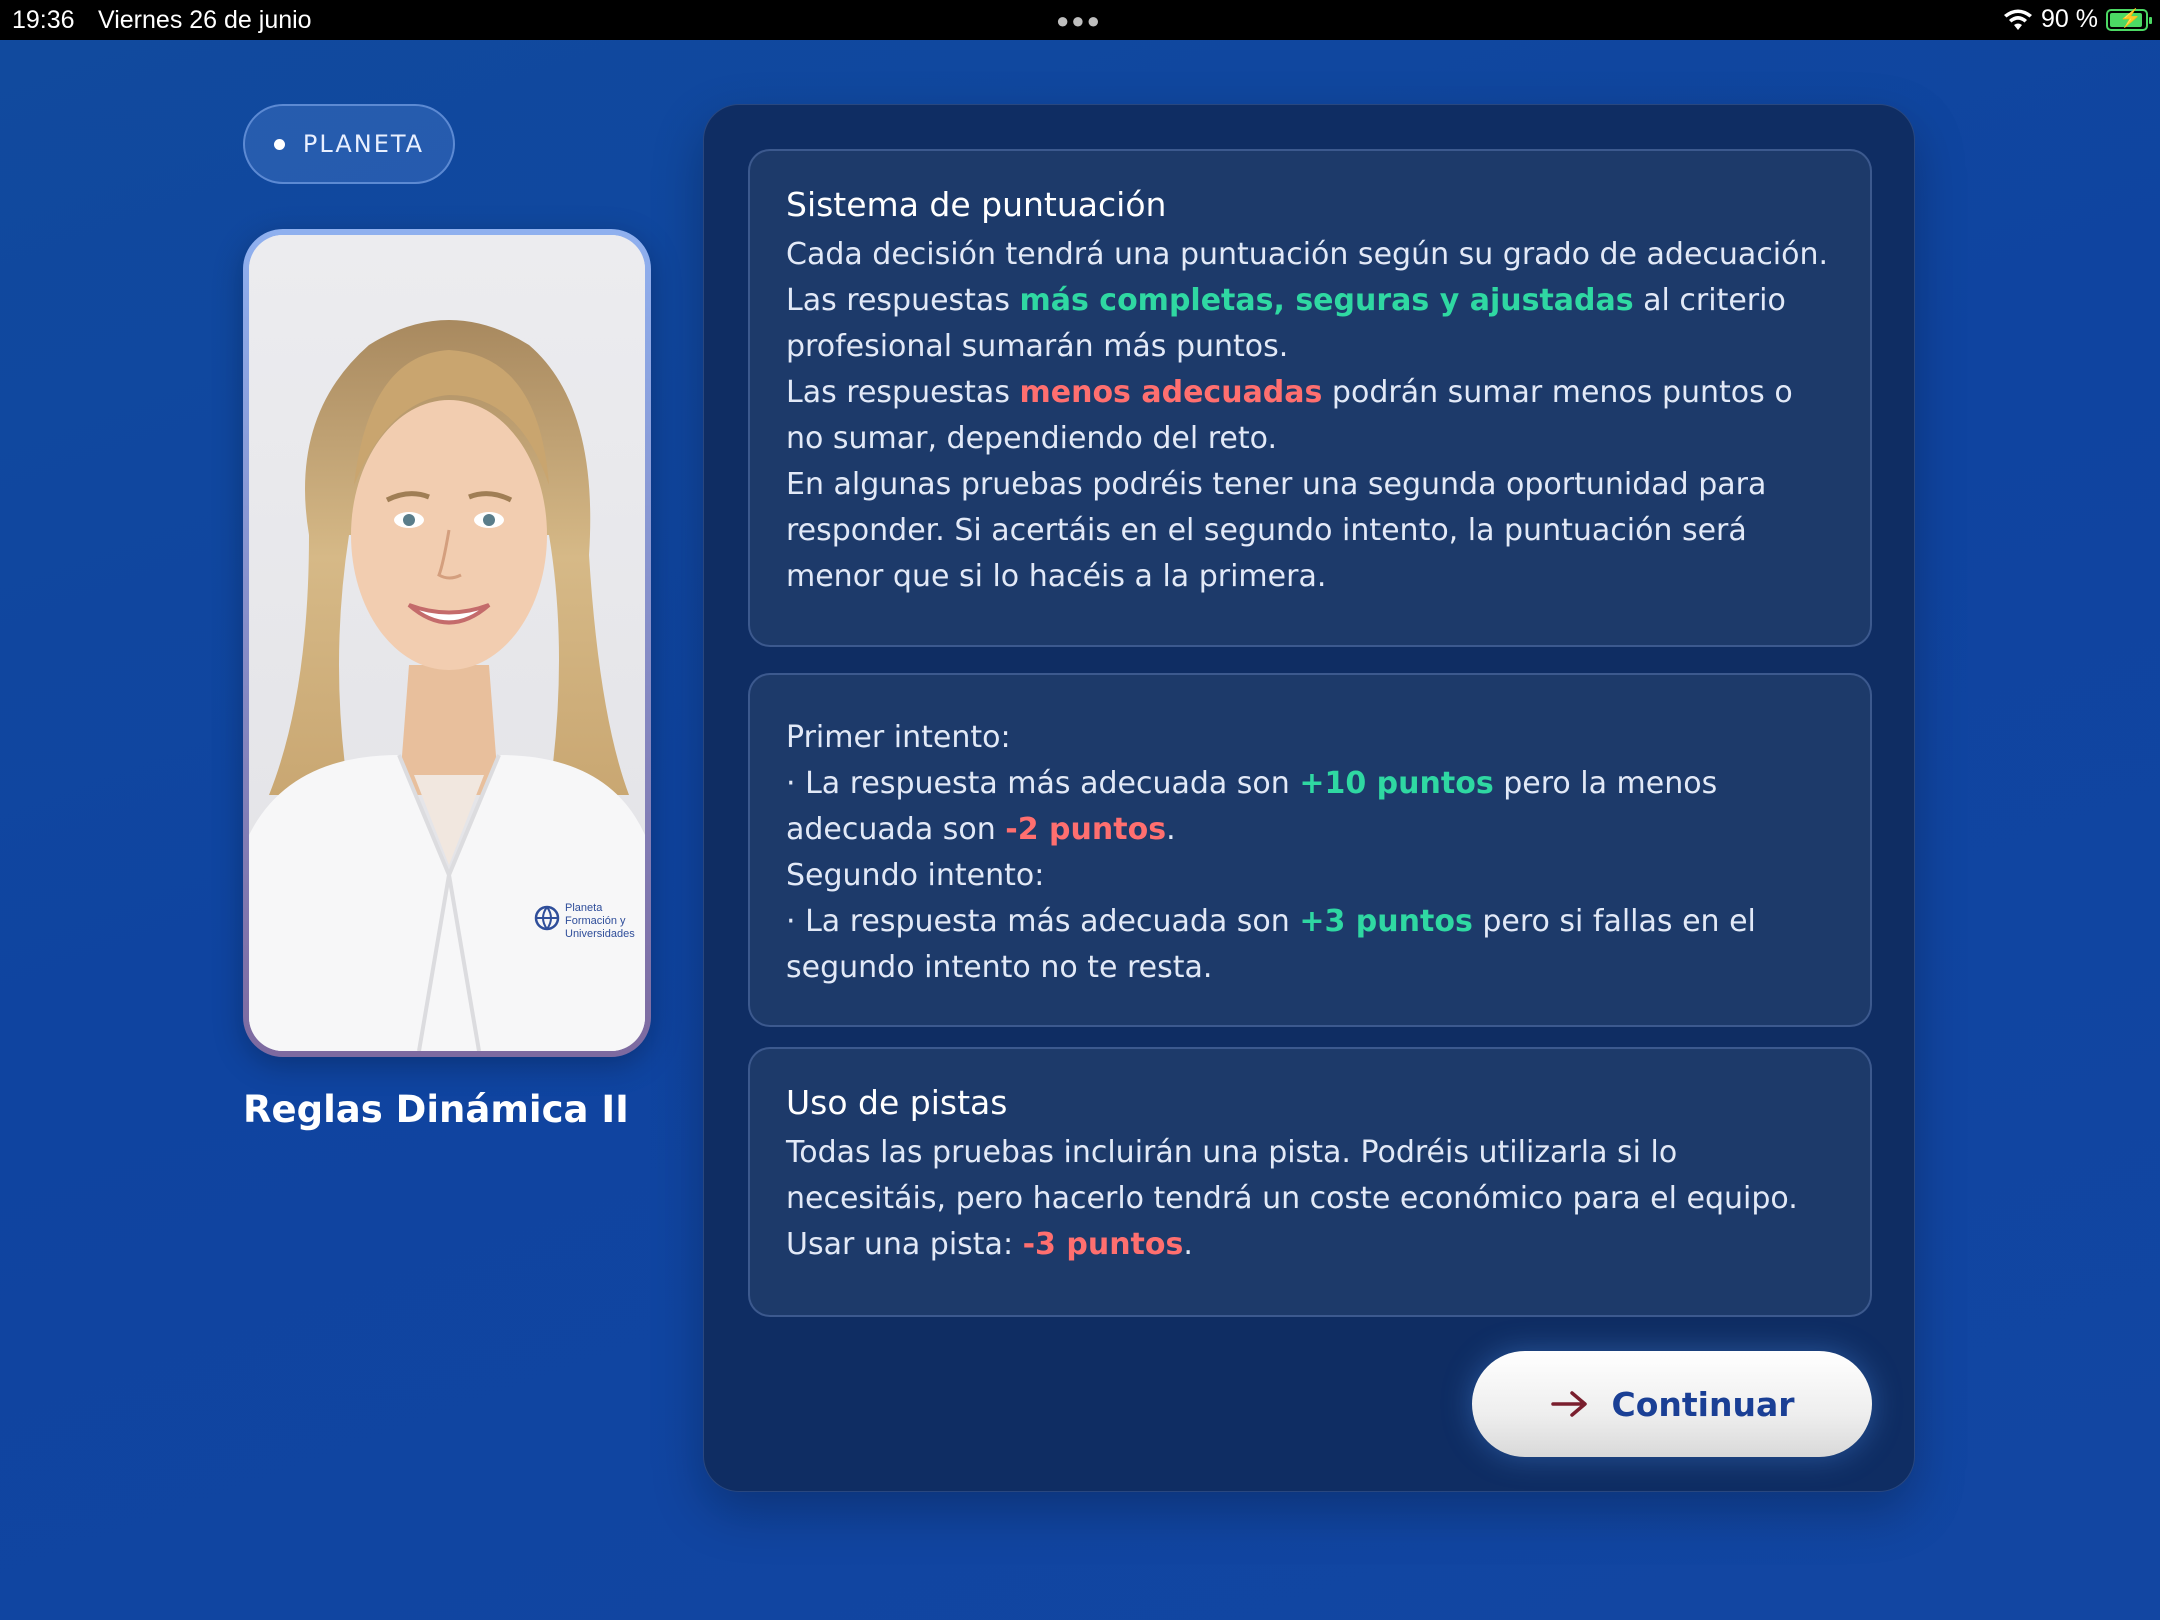 The width and height of the screenshot is (2160, 1620). I want to click on status-bar: 19:36 Viernes 26 de junio ●●● 90 % ⚡, so click(1080, 20).